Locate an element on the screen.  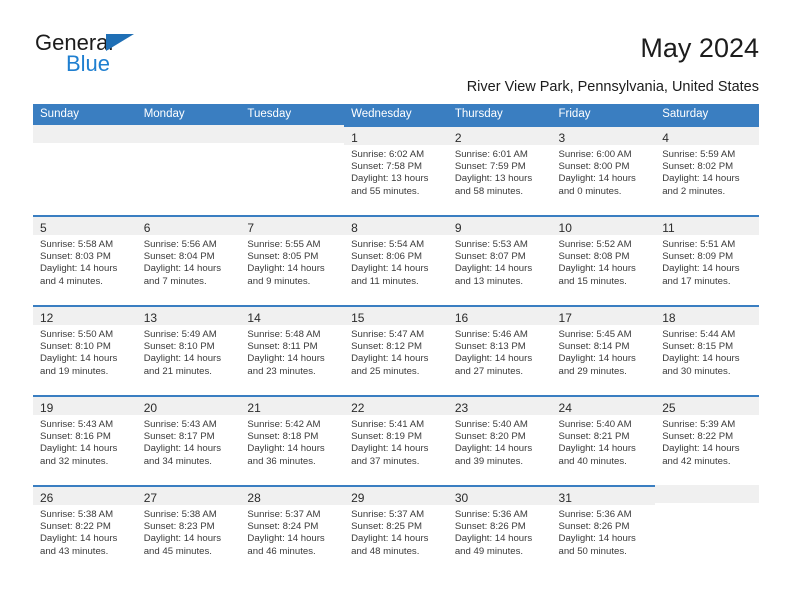
sunrise-time: Sunrise: 5:41 AM is located at coordinates (388, 424).